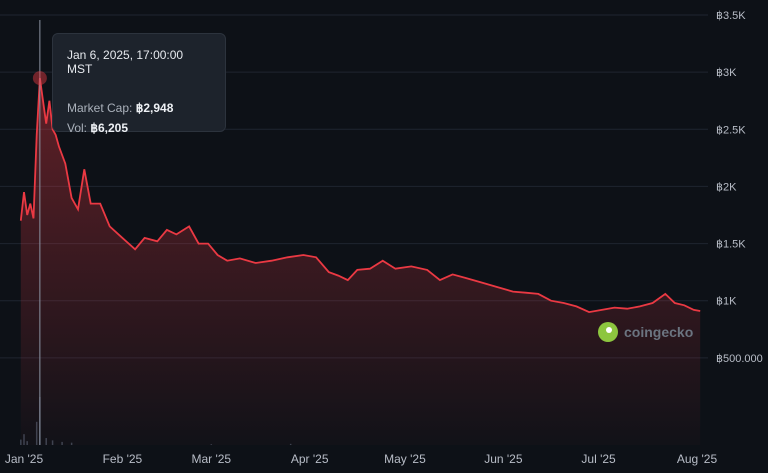 This screenshot has height=473, width=768. I want to click on hover-point, so click(39, 78).